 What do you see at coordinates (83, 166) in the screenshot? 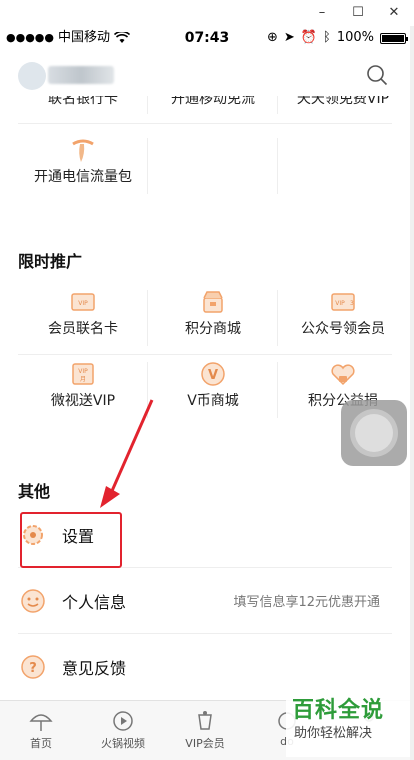
I see `grid-item-telecom: 开通电信流量包` at bounding box center [83, 166].